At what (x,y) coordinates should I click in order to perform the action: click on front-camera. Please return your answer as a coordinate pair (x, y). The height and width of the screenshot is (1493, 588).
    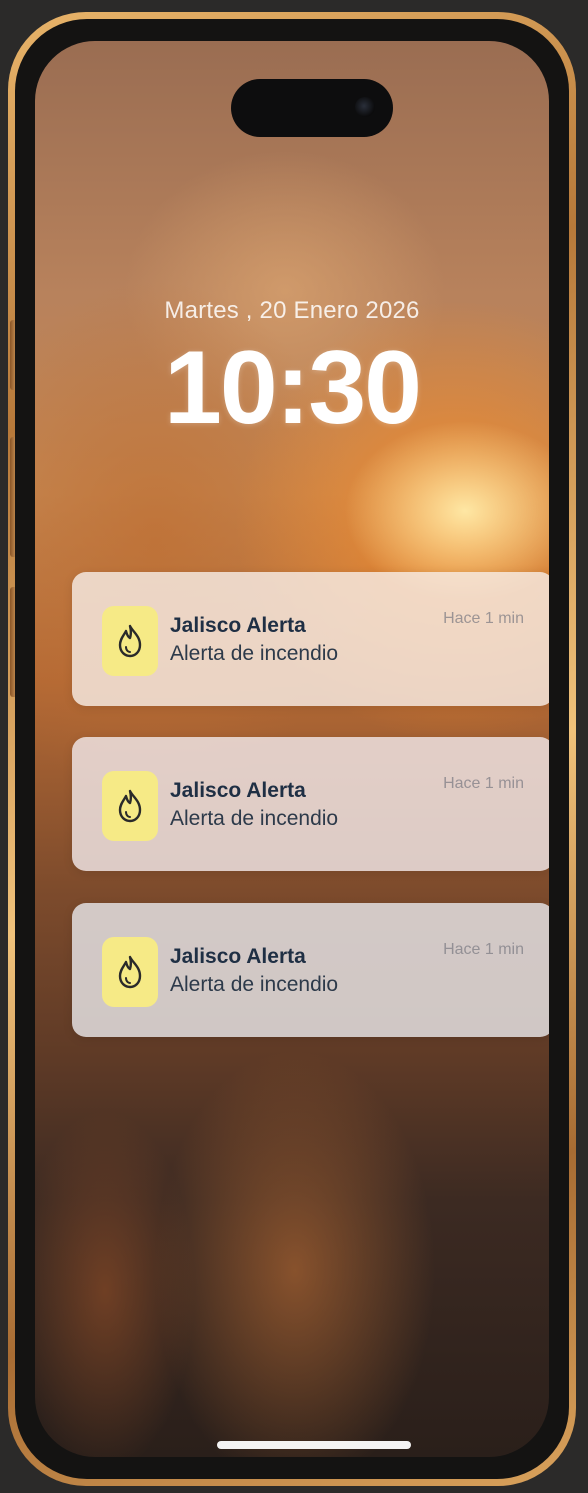
    Looking at the image, I should click on (365, 107).